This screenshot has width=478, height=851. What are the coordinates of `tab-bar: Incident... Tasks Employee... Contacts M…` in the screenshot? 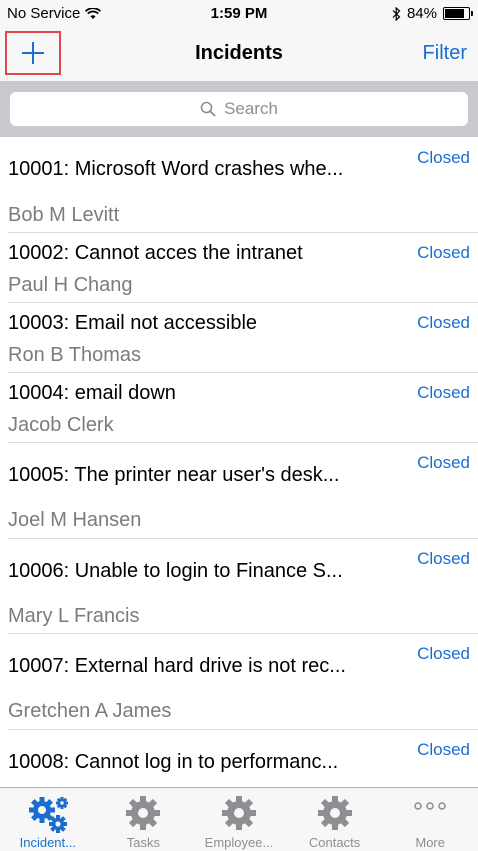 It's located at (239, 819).